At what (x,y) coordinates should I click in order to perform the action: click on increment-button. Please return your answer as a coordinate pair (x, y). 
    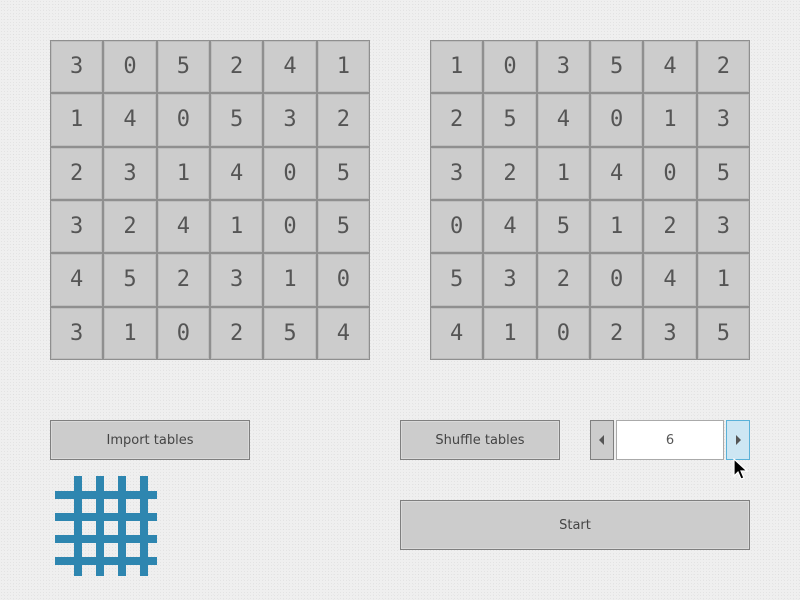
    Looking at the image, I should click on (738, 440).